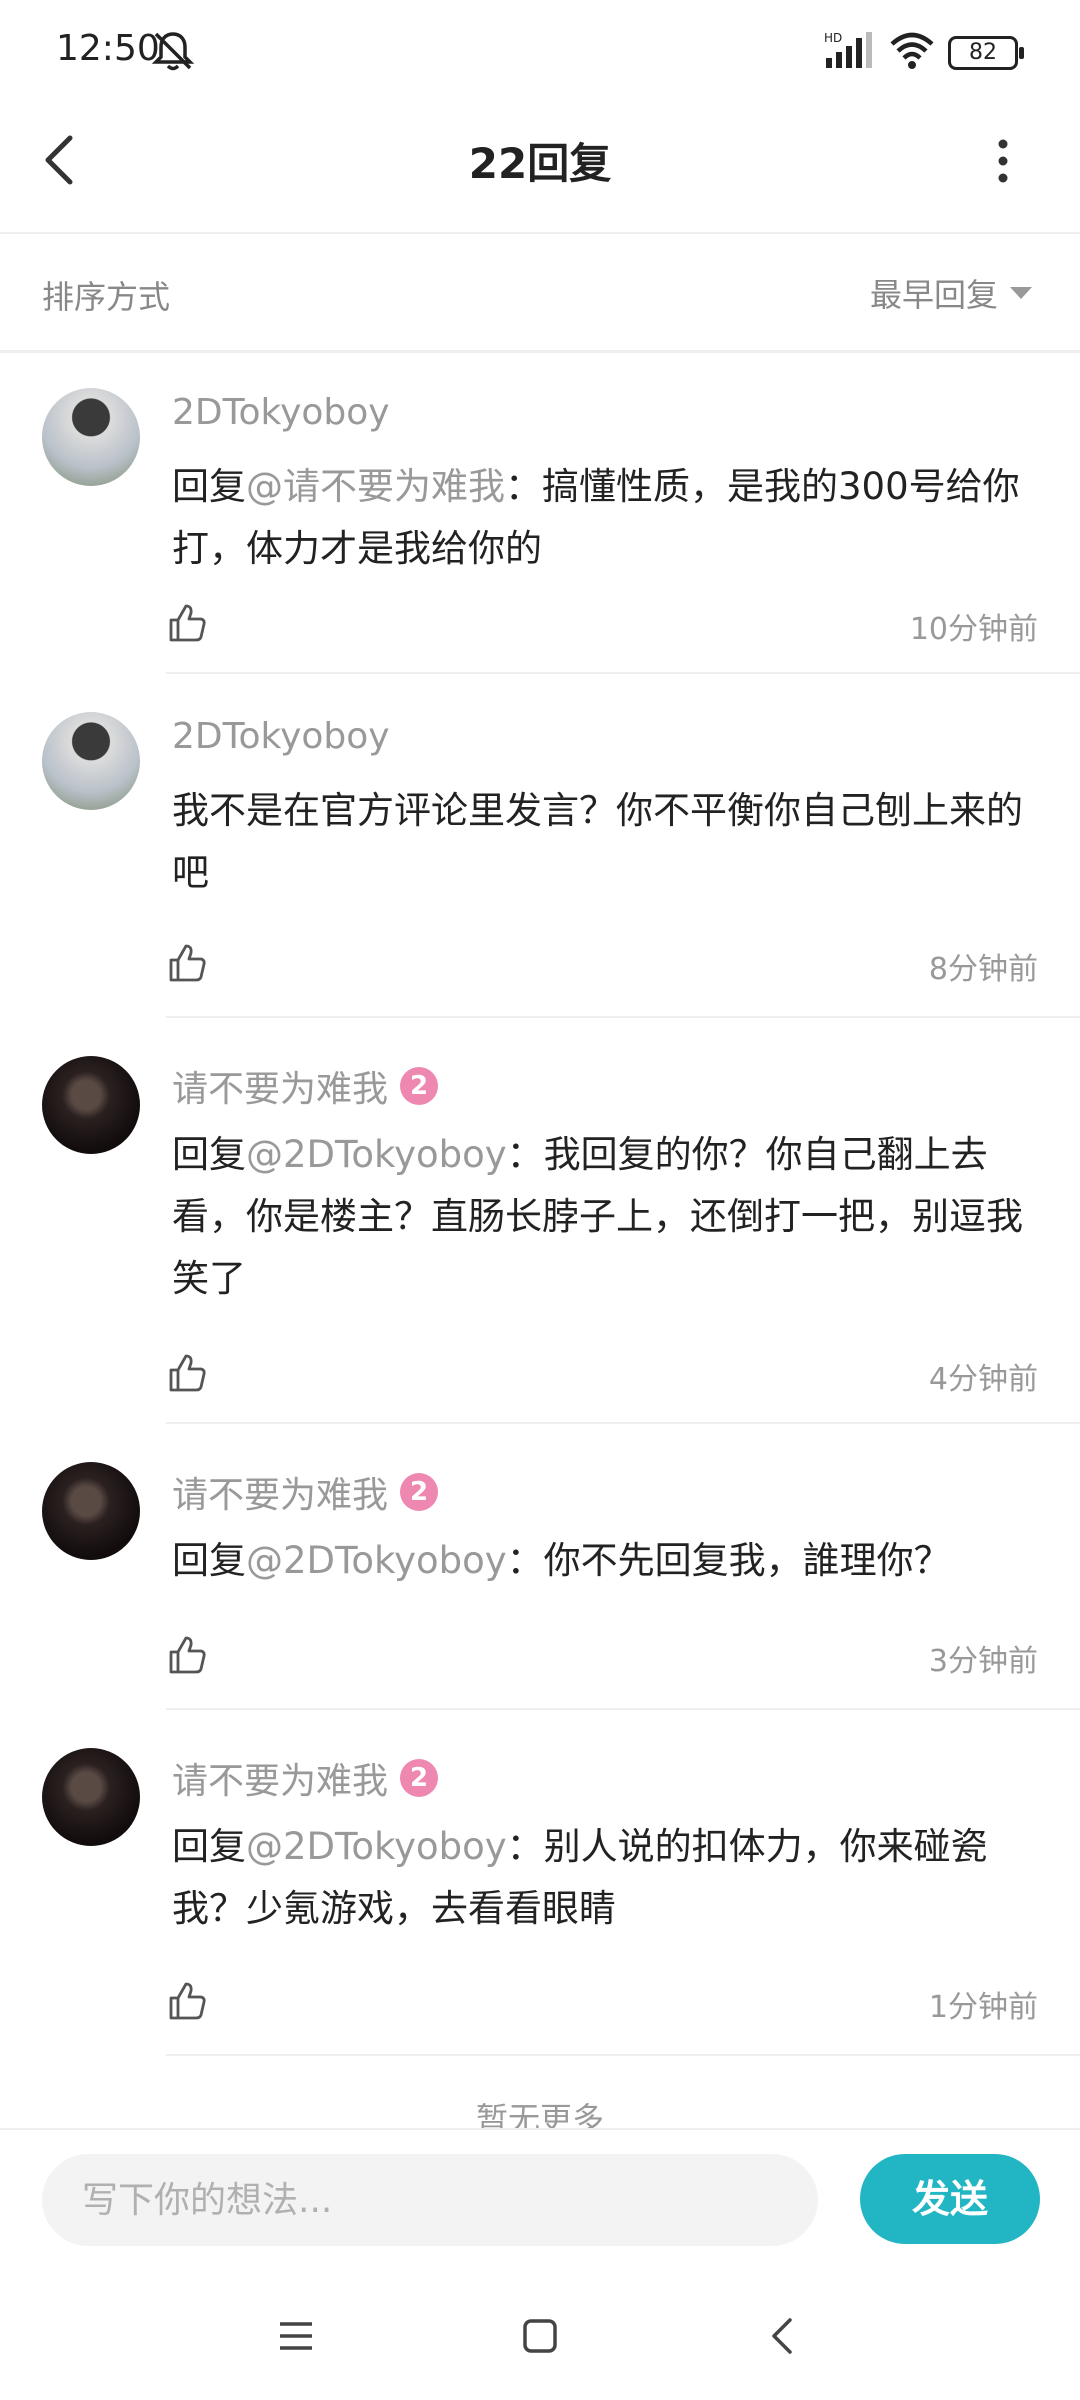 Image resolution: width=1080 pixels, height=2400 pixels. I want to click on sort-label: 排序方式, so click(106, 297).